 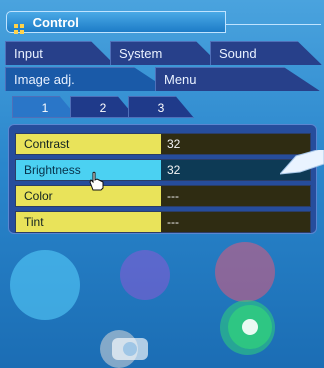 I want to click on grid-icon, so click(x=19, y=26).